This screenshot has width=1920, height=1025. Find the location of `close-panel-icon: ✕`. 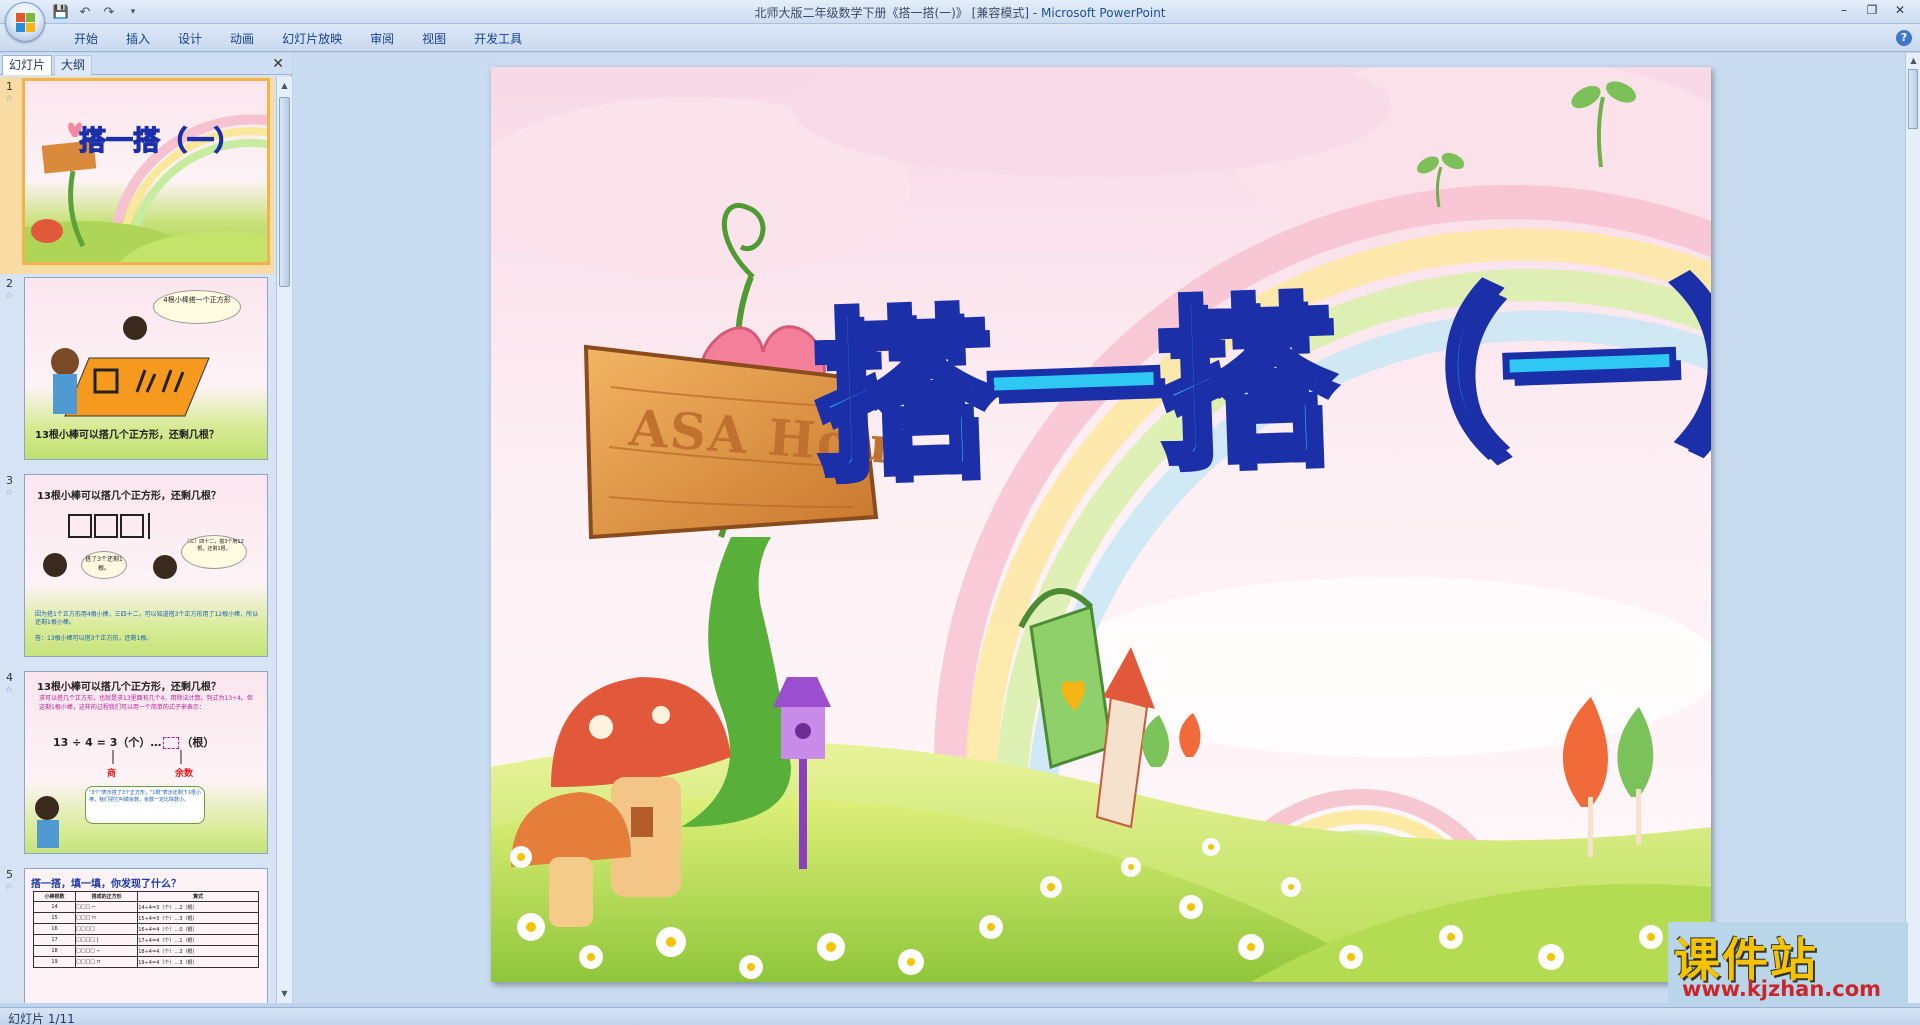

close-panel-icon: ✕ is located at coordinates (278, 64).